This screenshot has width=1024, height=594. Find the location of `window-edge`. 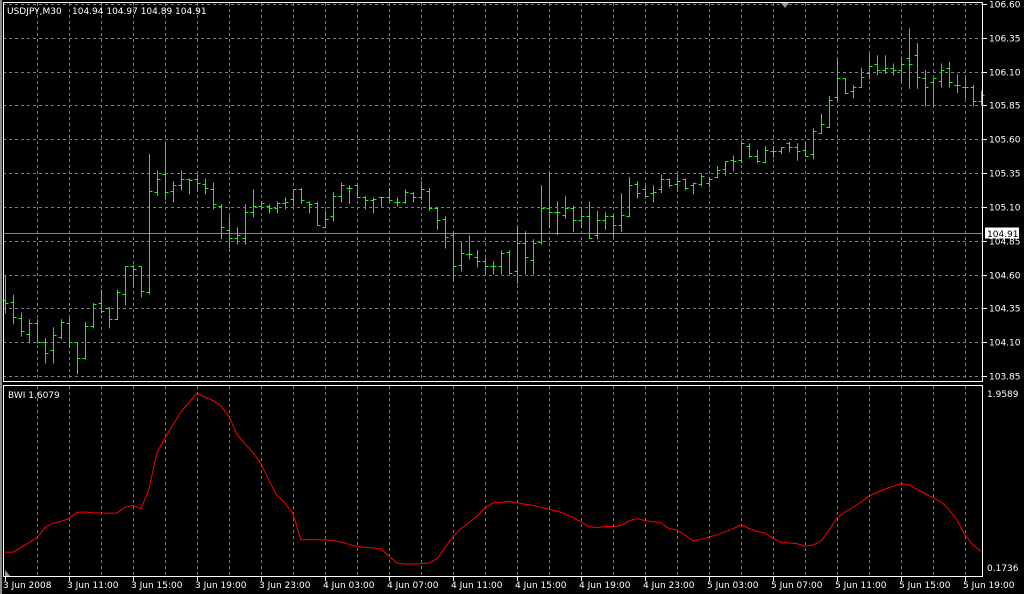

window-edge is located at coordinates (1, 297).